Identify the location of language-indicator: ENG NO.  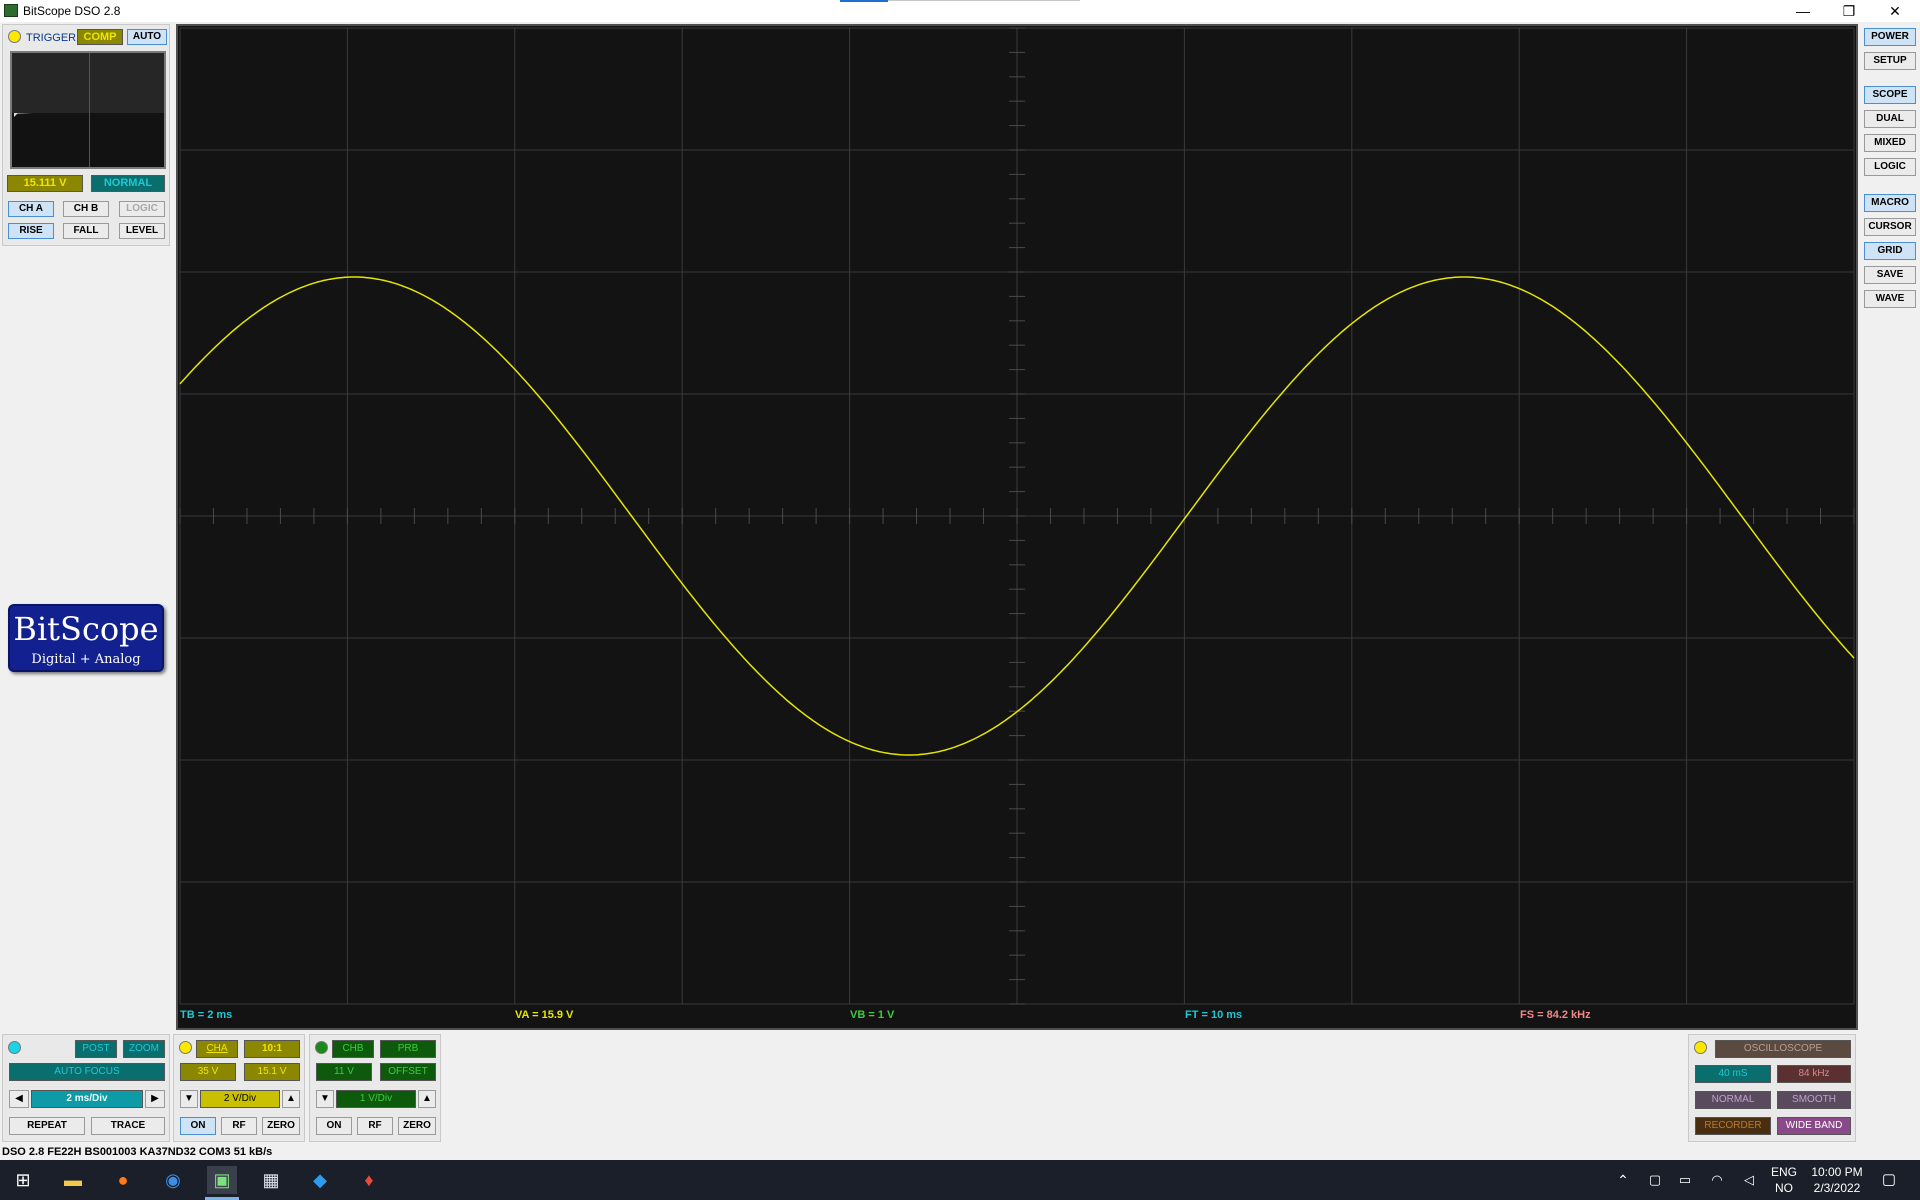
(1784, 1180).